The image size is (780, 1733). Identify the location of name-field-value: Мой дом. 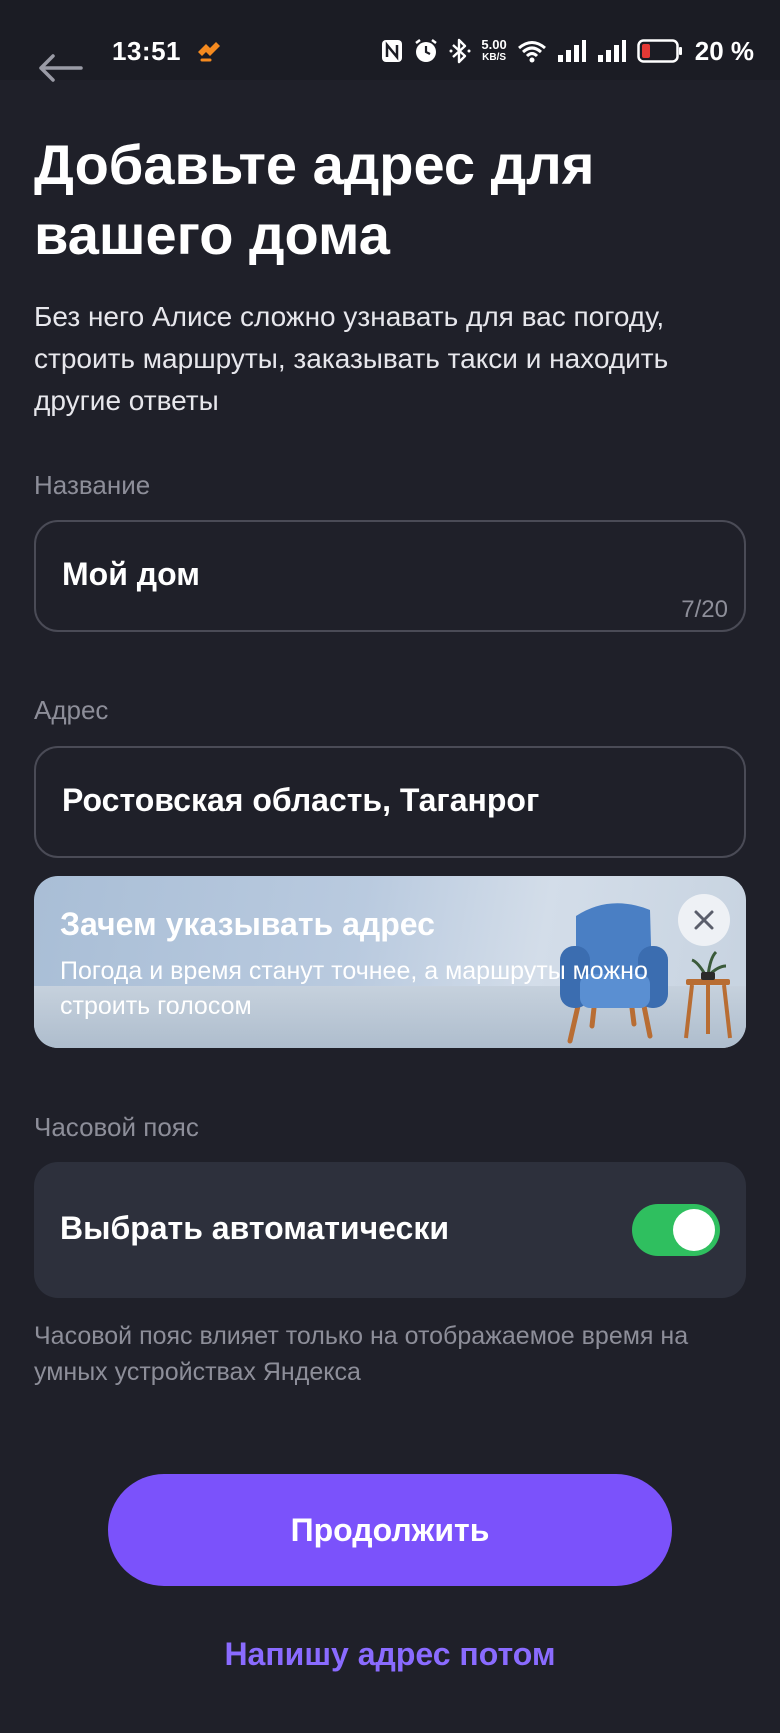
(131, 574).